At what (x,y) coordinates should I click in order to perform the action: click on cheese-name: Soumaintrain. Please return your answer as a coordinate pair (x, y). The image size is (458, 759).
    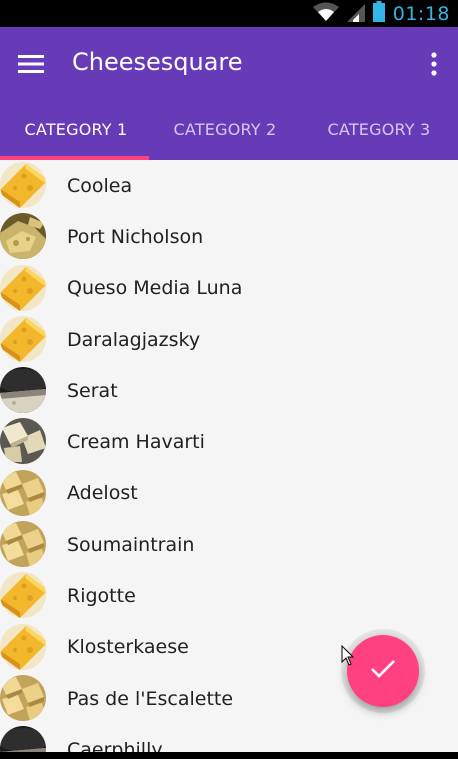
    Looking at the image, I should click on (131, 544).